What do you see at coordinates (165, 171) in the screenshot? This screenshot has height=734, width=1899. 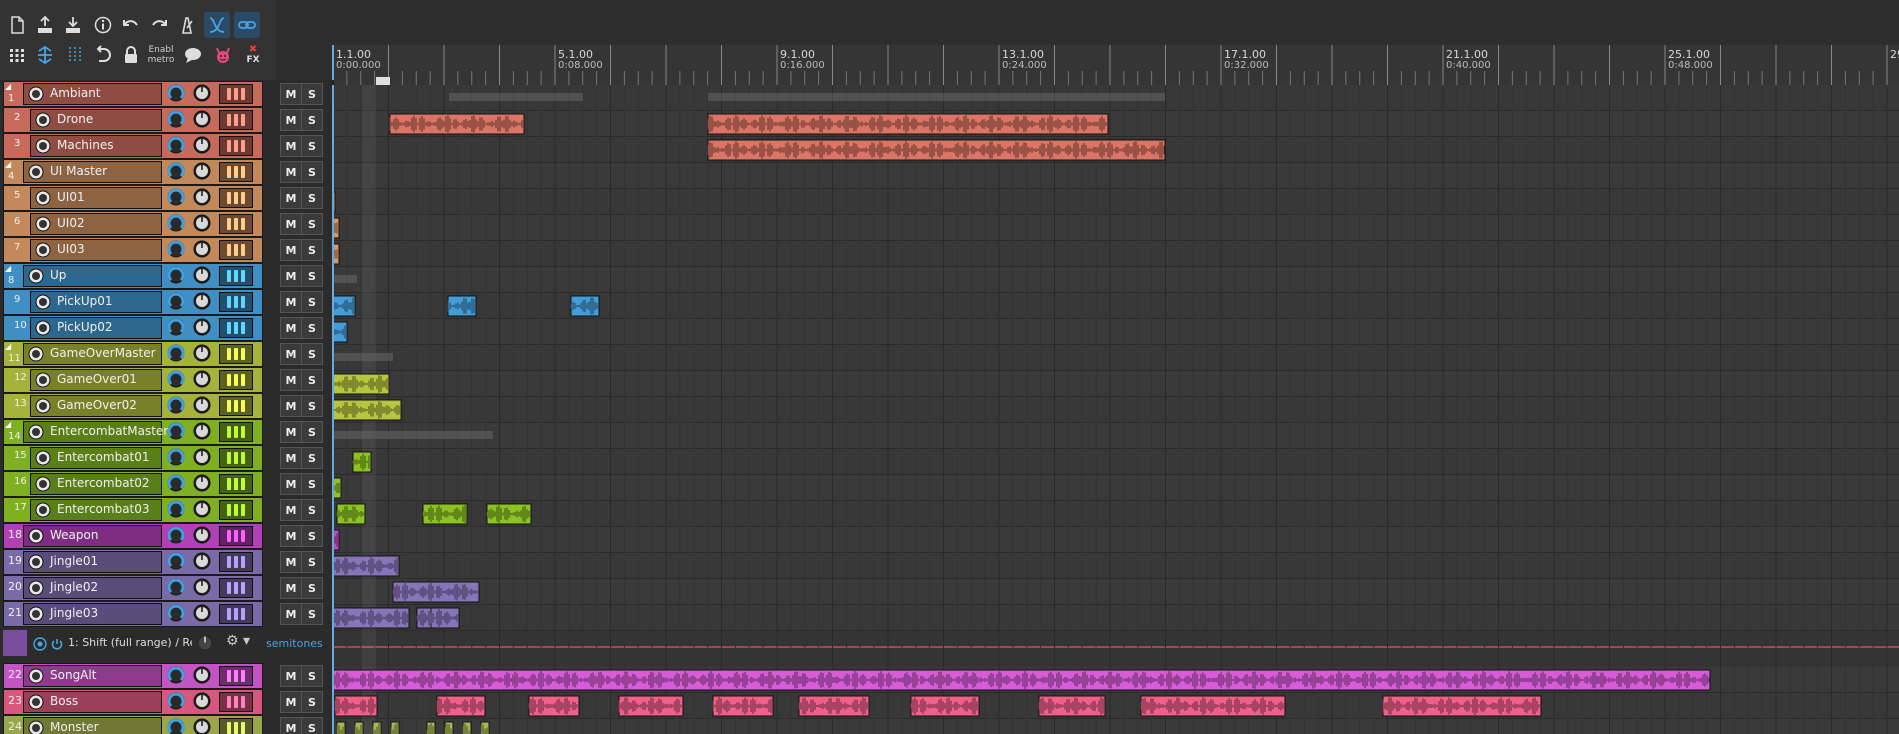 I see `track-4: ◢ 4 UI Master M S` at bounding box center [165, 171].